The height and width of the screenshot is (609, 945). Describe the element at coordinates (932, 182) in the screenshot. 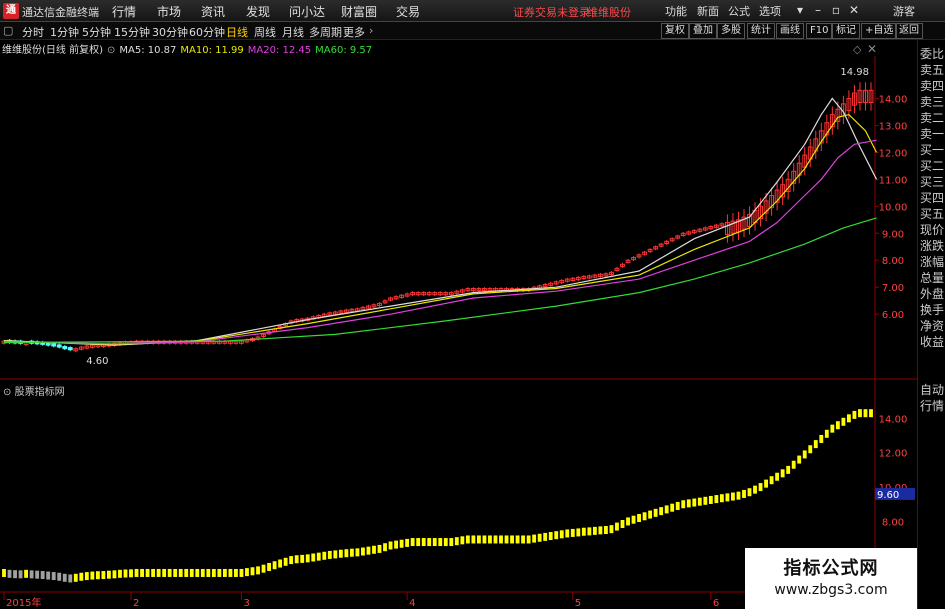

I see `quote-field-8: 买三` at that location.